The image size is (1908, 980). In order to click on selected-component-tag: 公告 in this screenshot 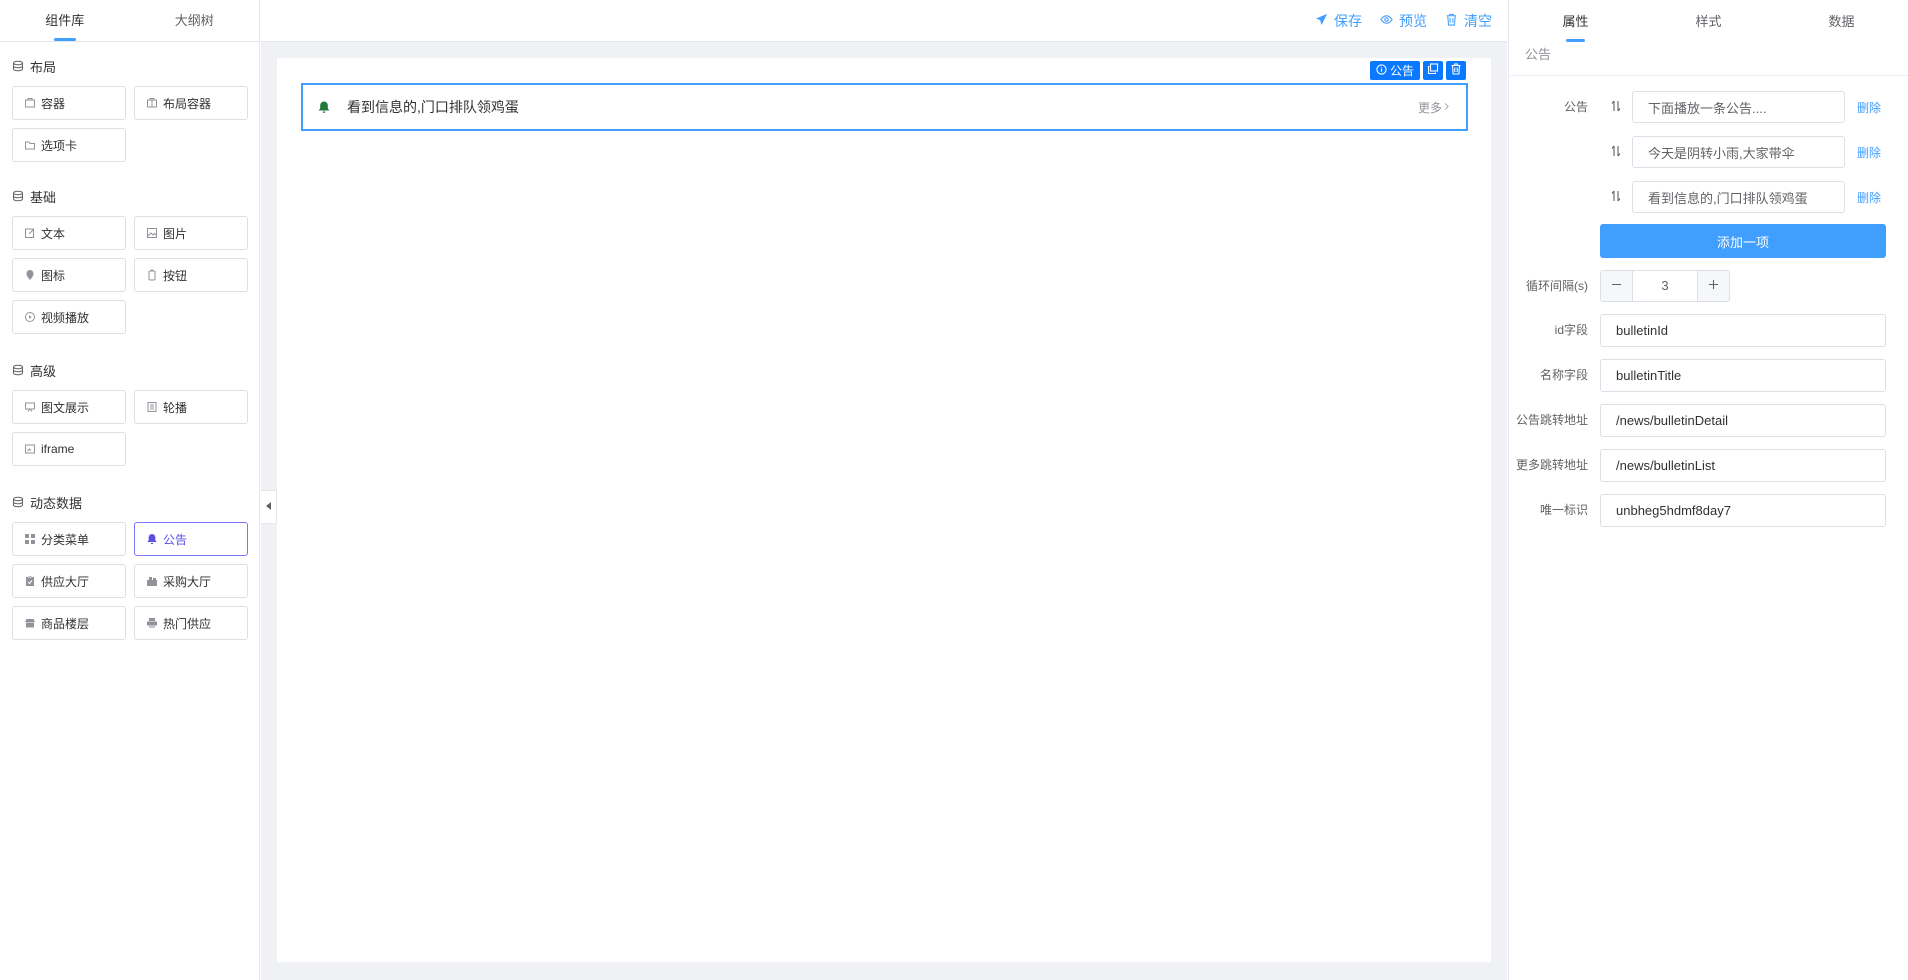, I will do `click(1394, 70)`.